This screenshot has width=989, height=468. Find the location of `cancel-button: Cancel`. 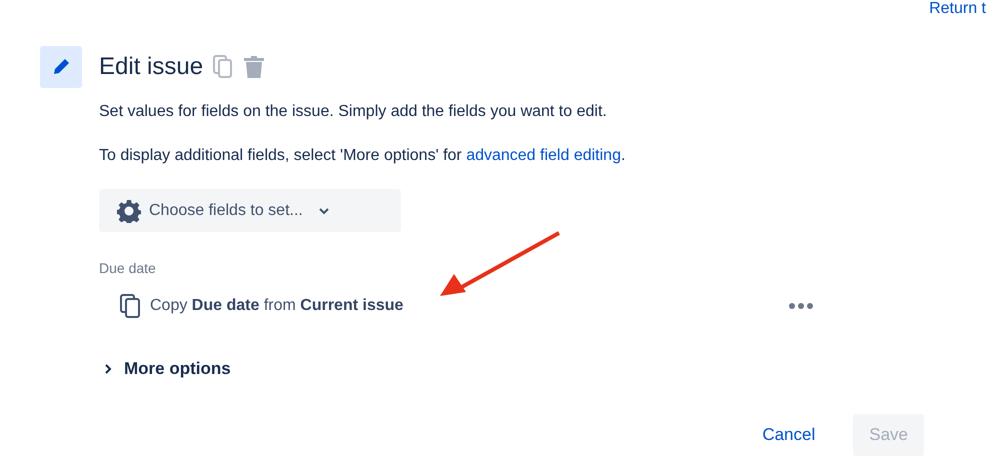

cancel-button: Cancel is located at coordinates (789, 435).